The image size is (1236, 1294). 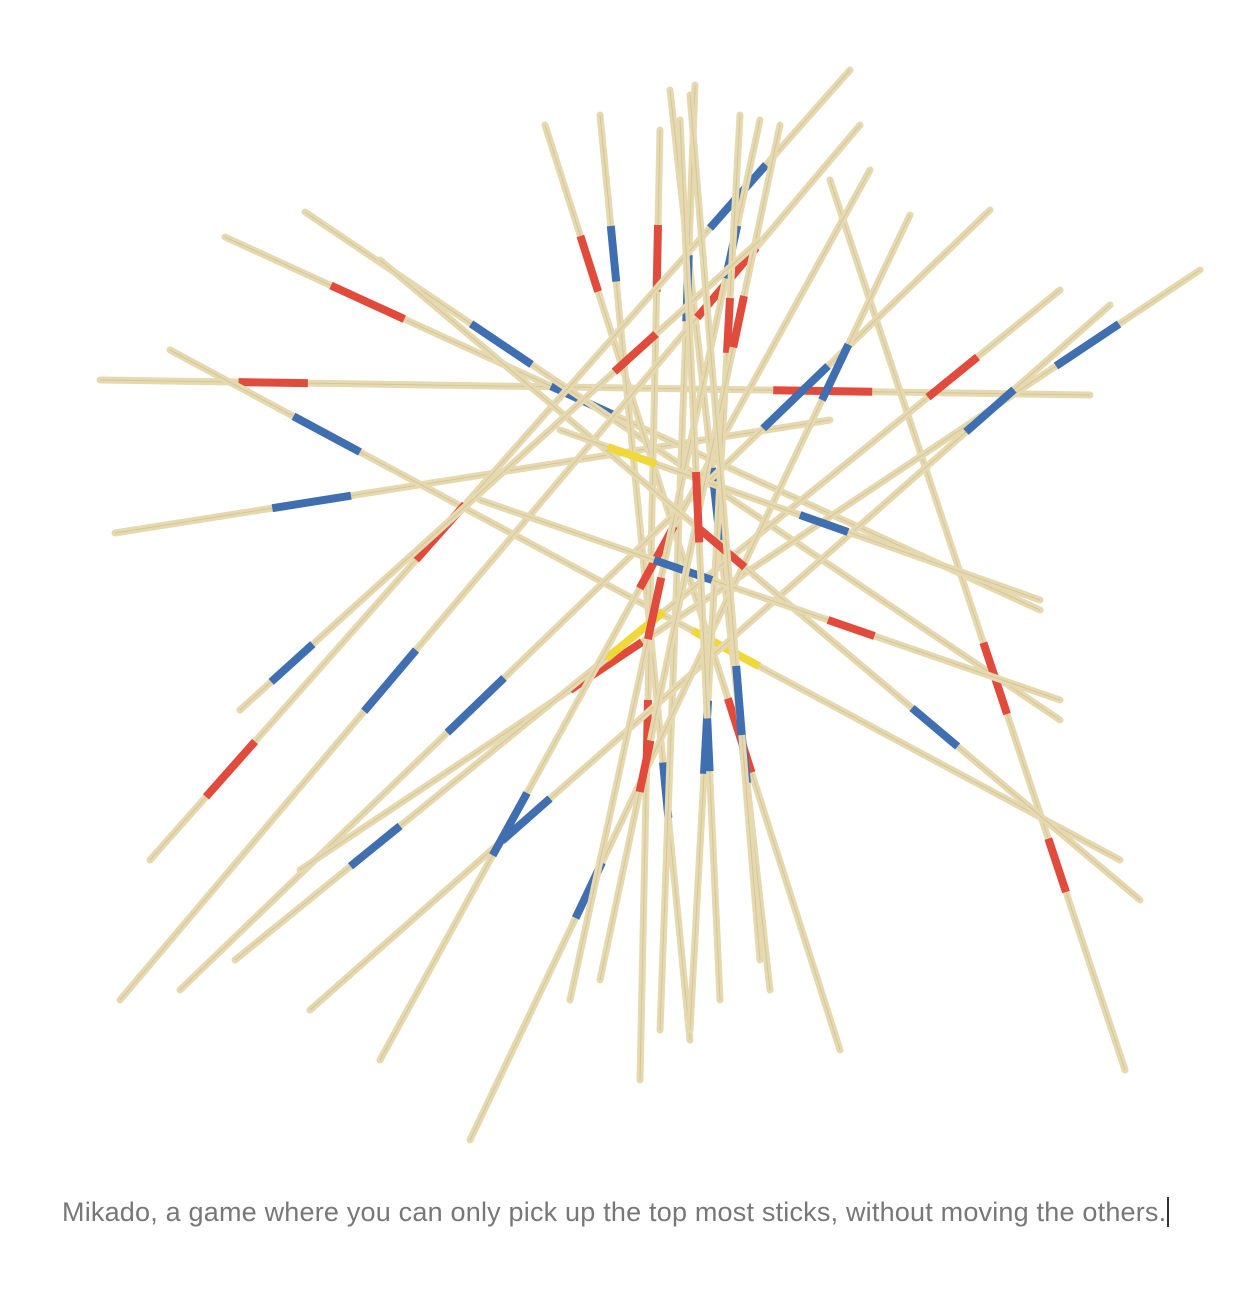 What do you see at coordinates (1168, 1212) in the screenshot?
I see `text-cursor` at bounding box center [1168, 1212].